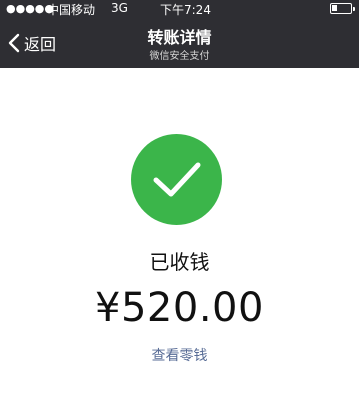 Image resolution: width=359 pixels, height=393 pixels. Describe the element at coordinates (185, 10) in the screenshot. I see `status-time: 下午7:24` at that location.